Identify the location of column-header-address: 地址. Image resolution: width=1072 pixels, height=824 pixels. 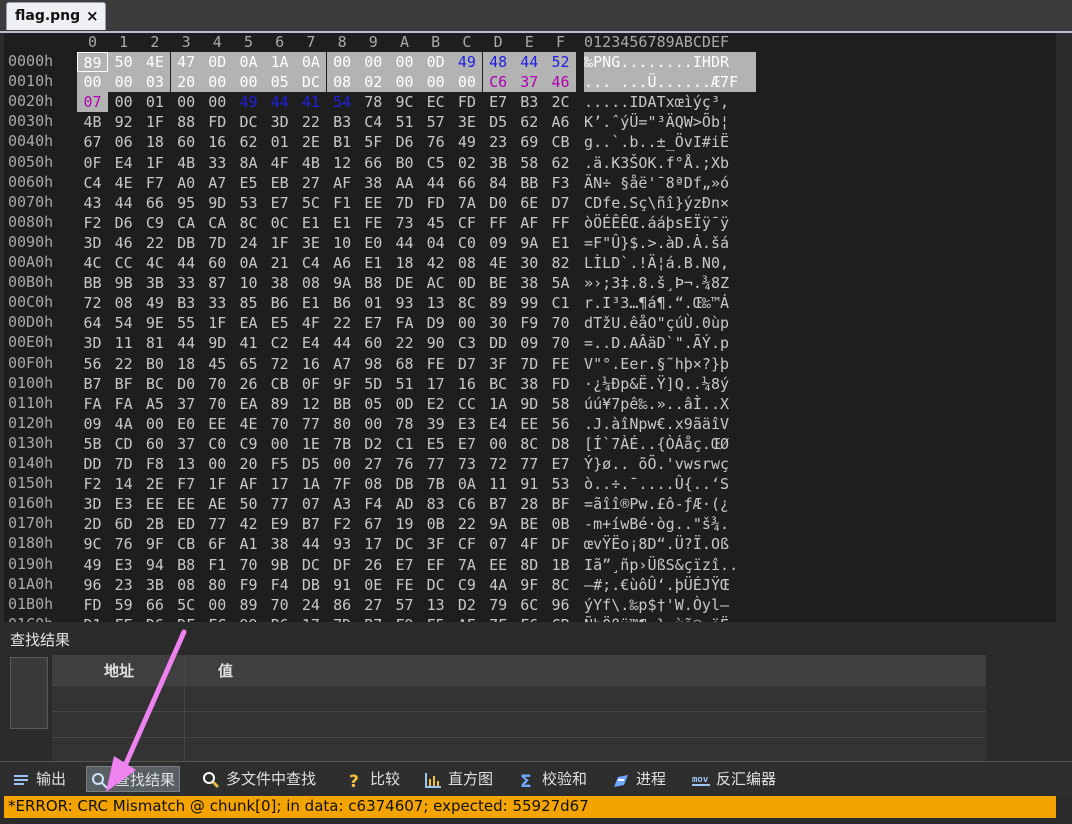
(119, 670).